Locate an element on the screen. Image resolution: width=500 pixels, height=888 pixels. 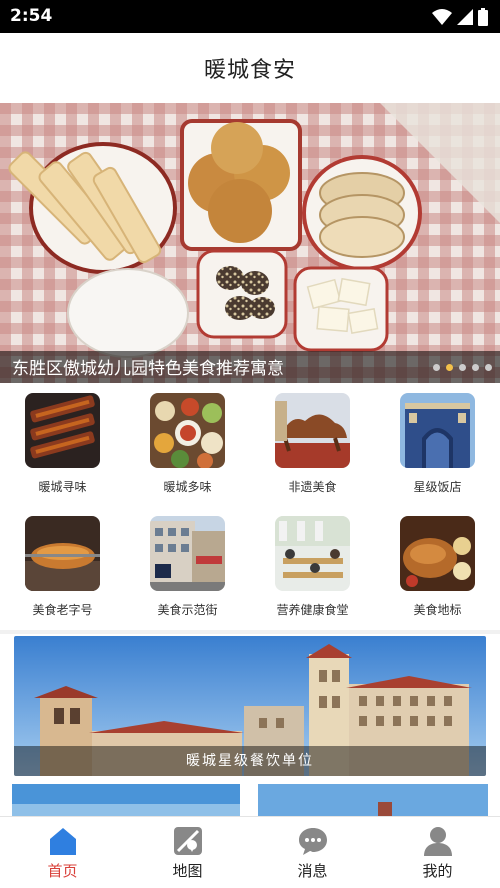
category-item-meishi-laozihao: 美食老字号 is located at coordinates (62, 569).